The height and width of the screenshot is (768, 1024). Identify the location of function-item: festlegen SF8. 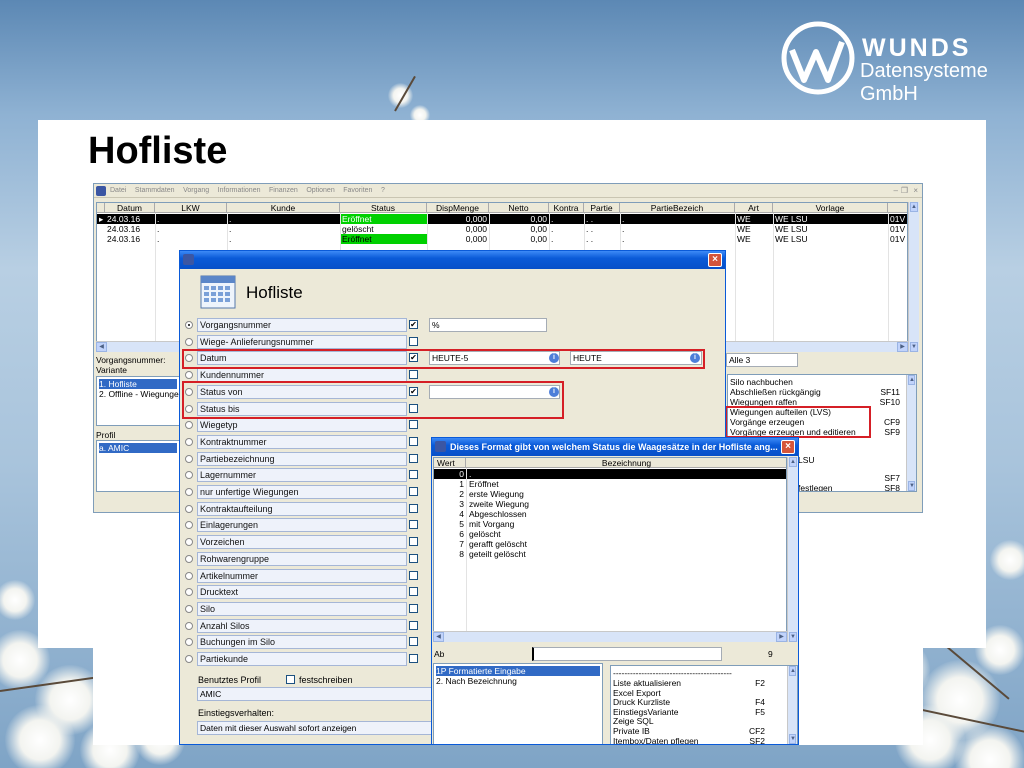
(850, 487).